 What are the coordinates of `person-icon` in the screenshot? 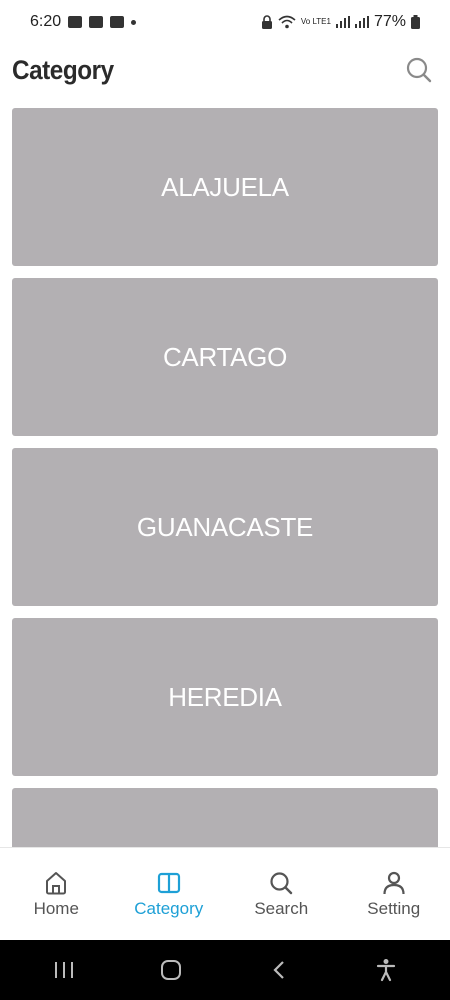 It's located at (394, 883).